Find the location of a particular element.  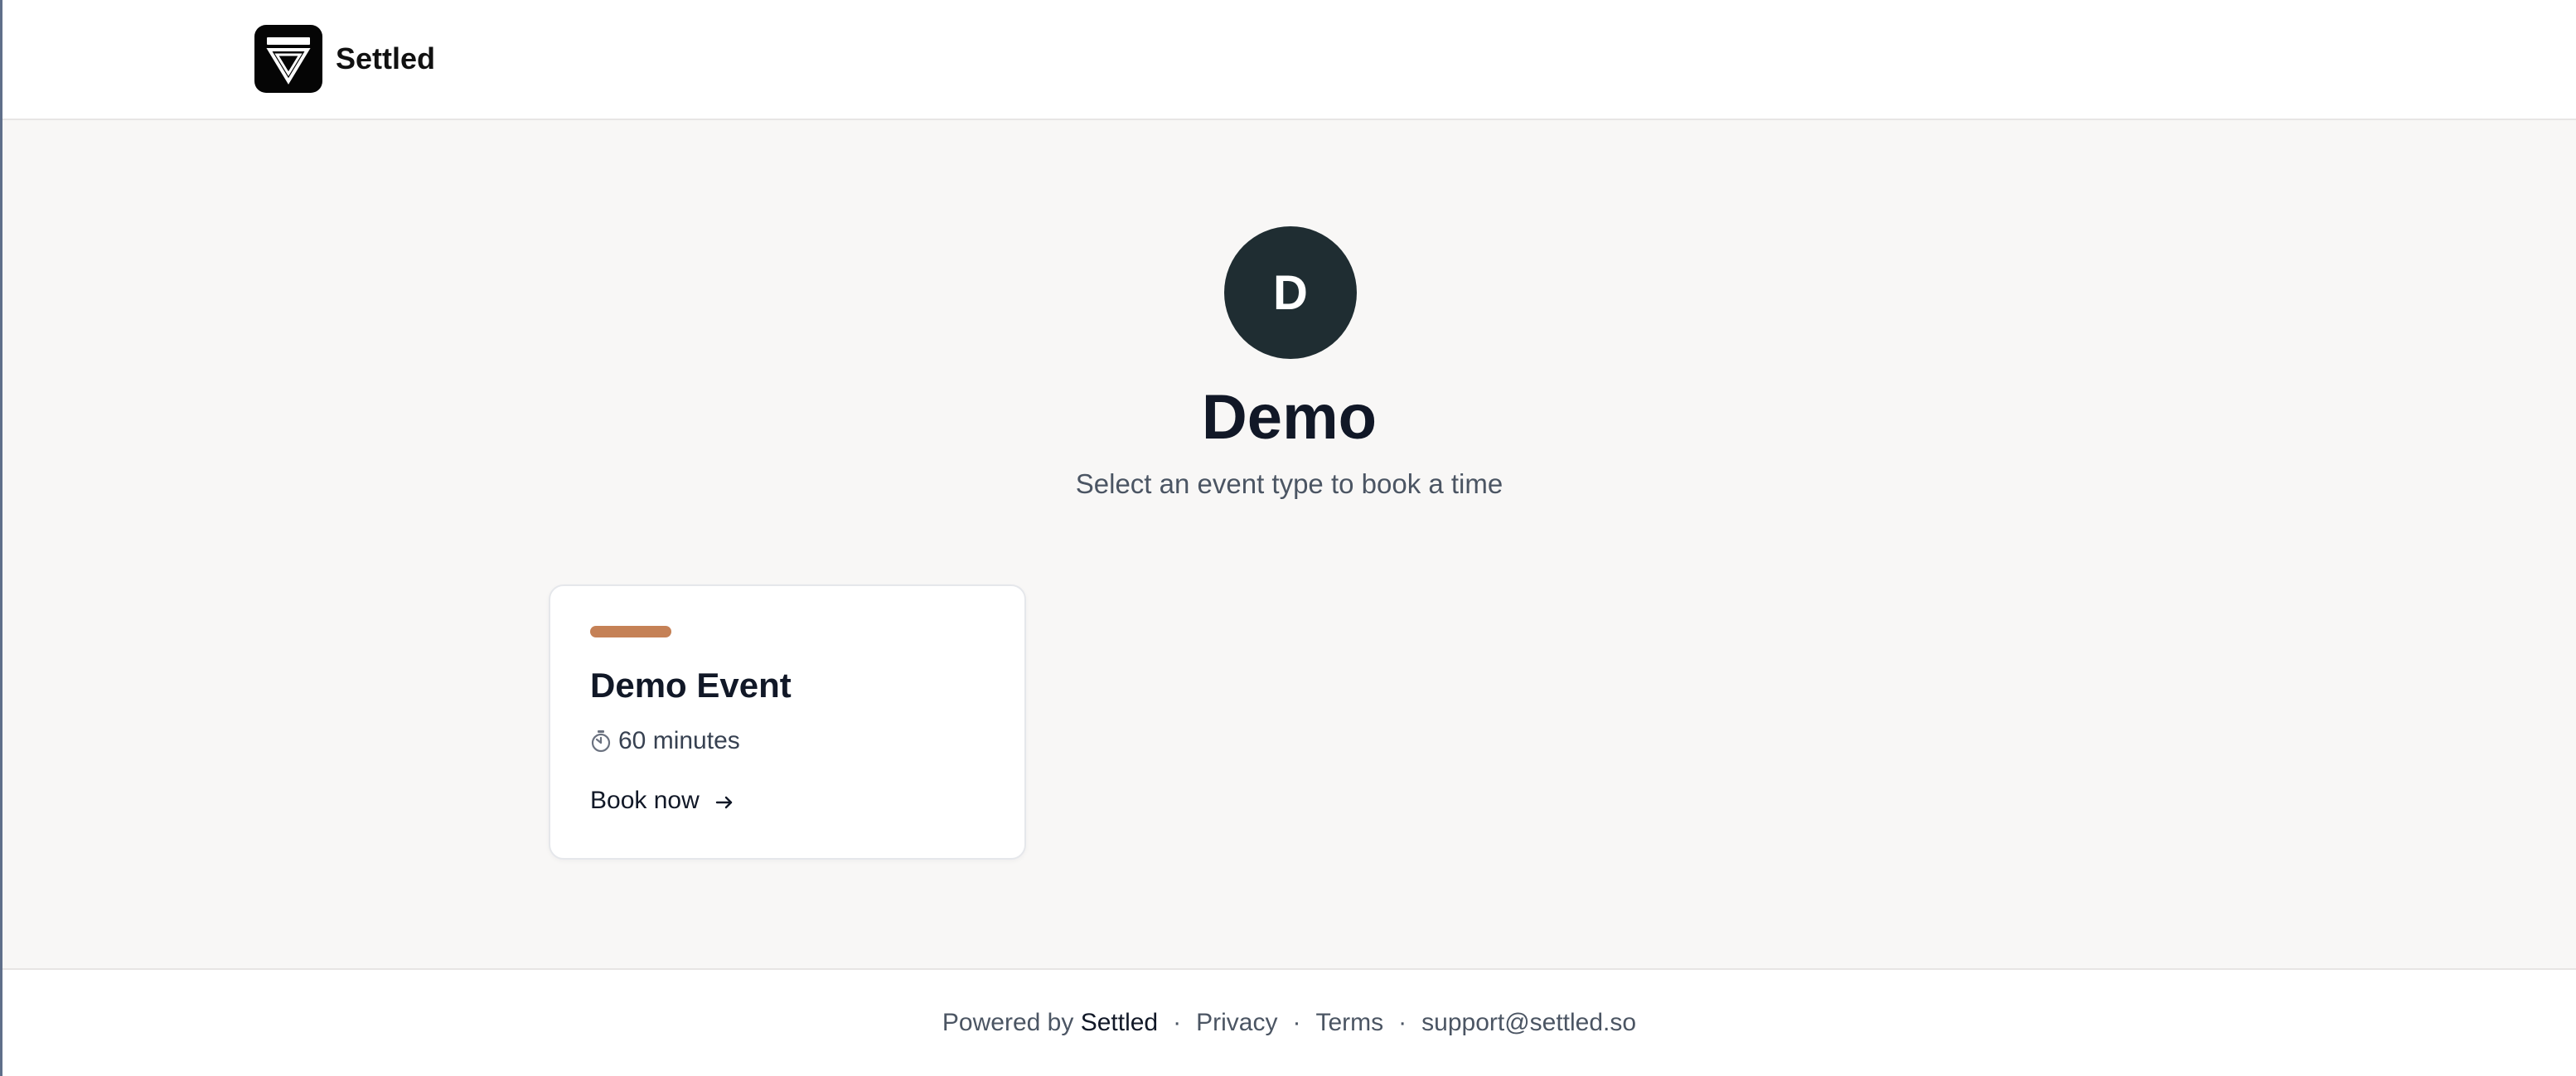

brand-link: Settled is located at coordinates (344, 59).